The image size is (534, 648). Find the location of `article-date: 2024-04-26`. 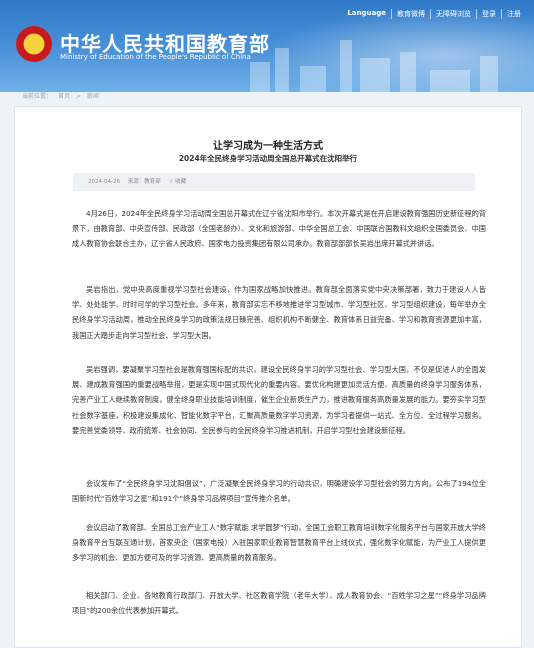

article-date: 2024-04-26 is located at coordinates (104, 182).